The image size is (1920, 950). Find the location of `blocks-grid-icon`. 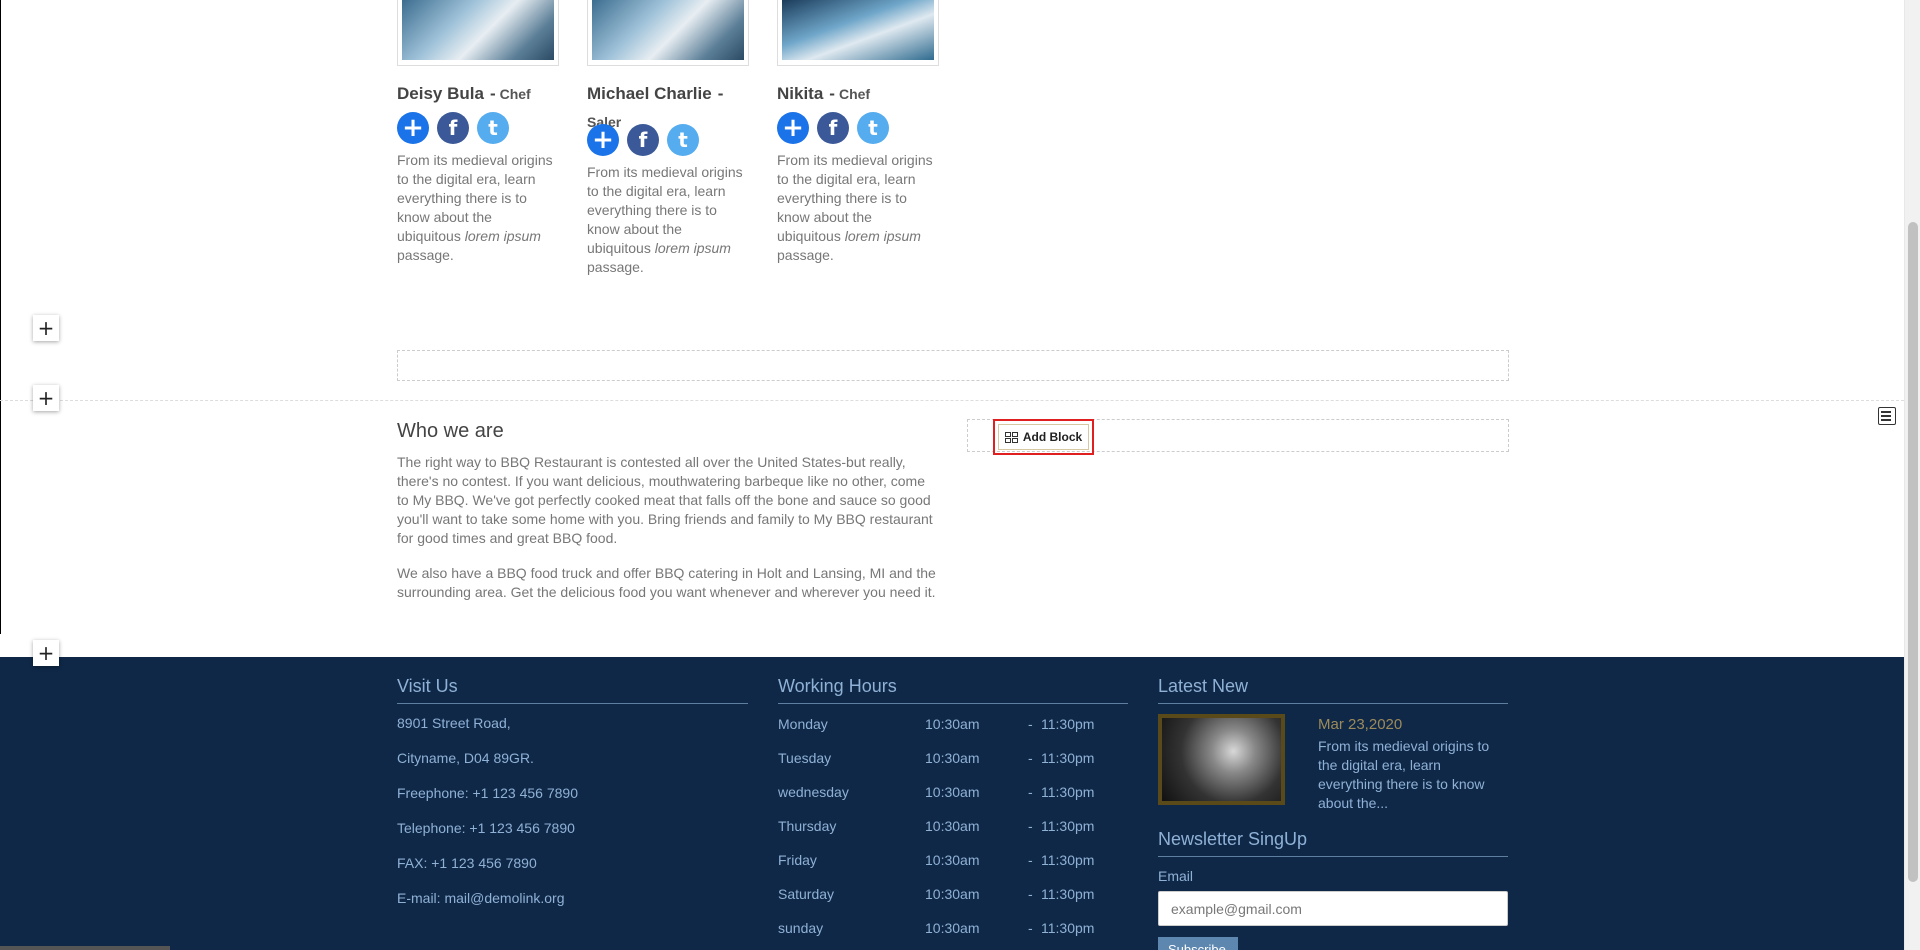

blocks-grid-icon is located at coordinates (1011, 437).